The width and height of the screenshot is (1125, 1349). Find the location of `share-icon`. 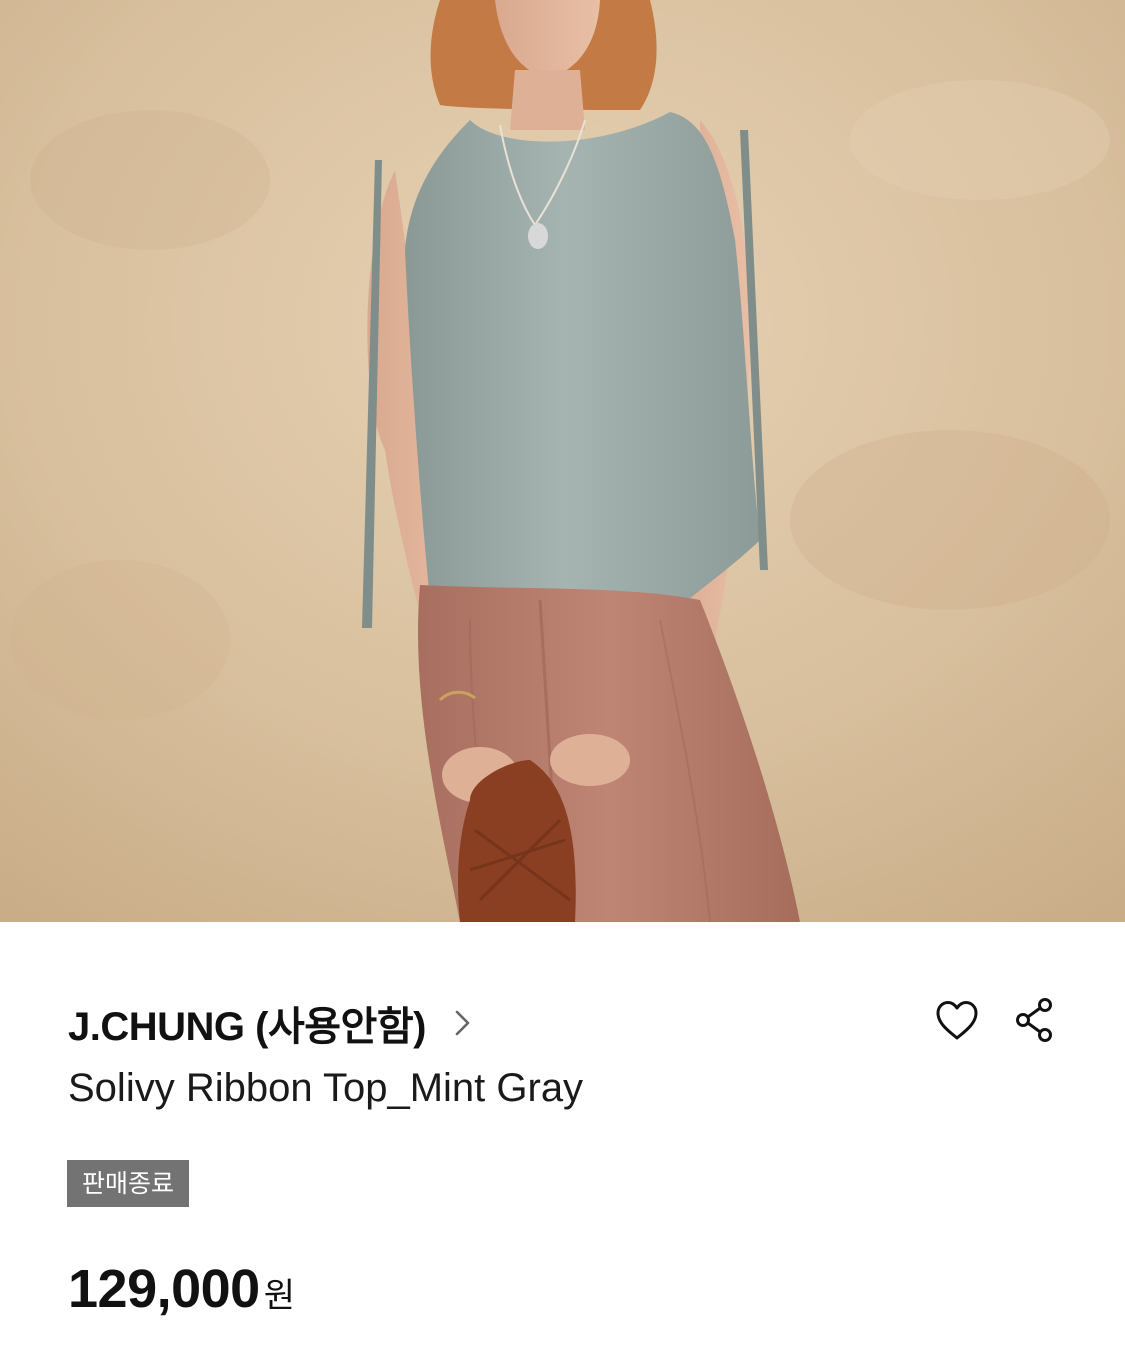

share-icon is located at coordinates (1034, 1020).